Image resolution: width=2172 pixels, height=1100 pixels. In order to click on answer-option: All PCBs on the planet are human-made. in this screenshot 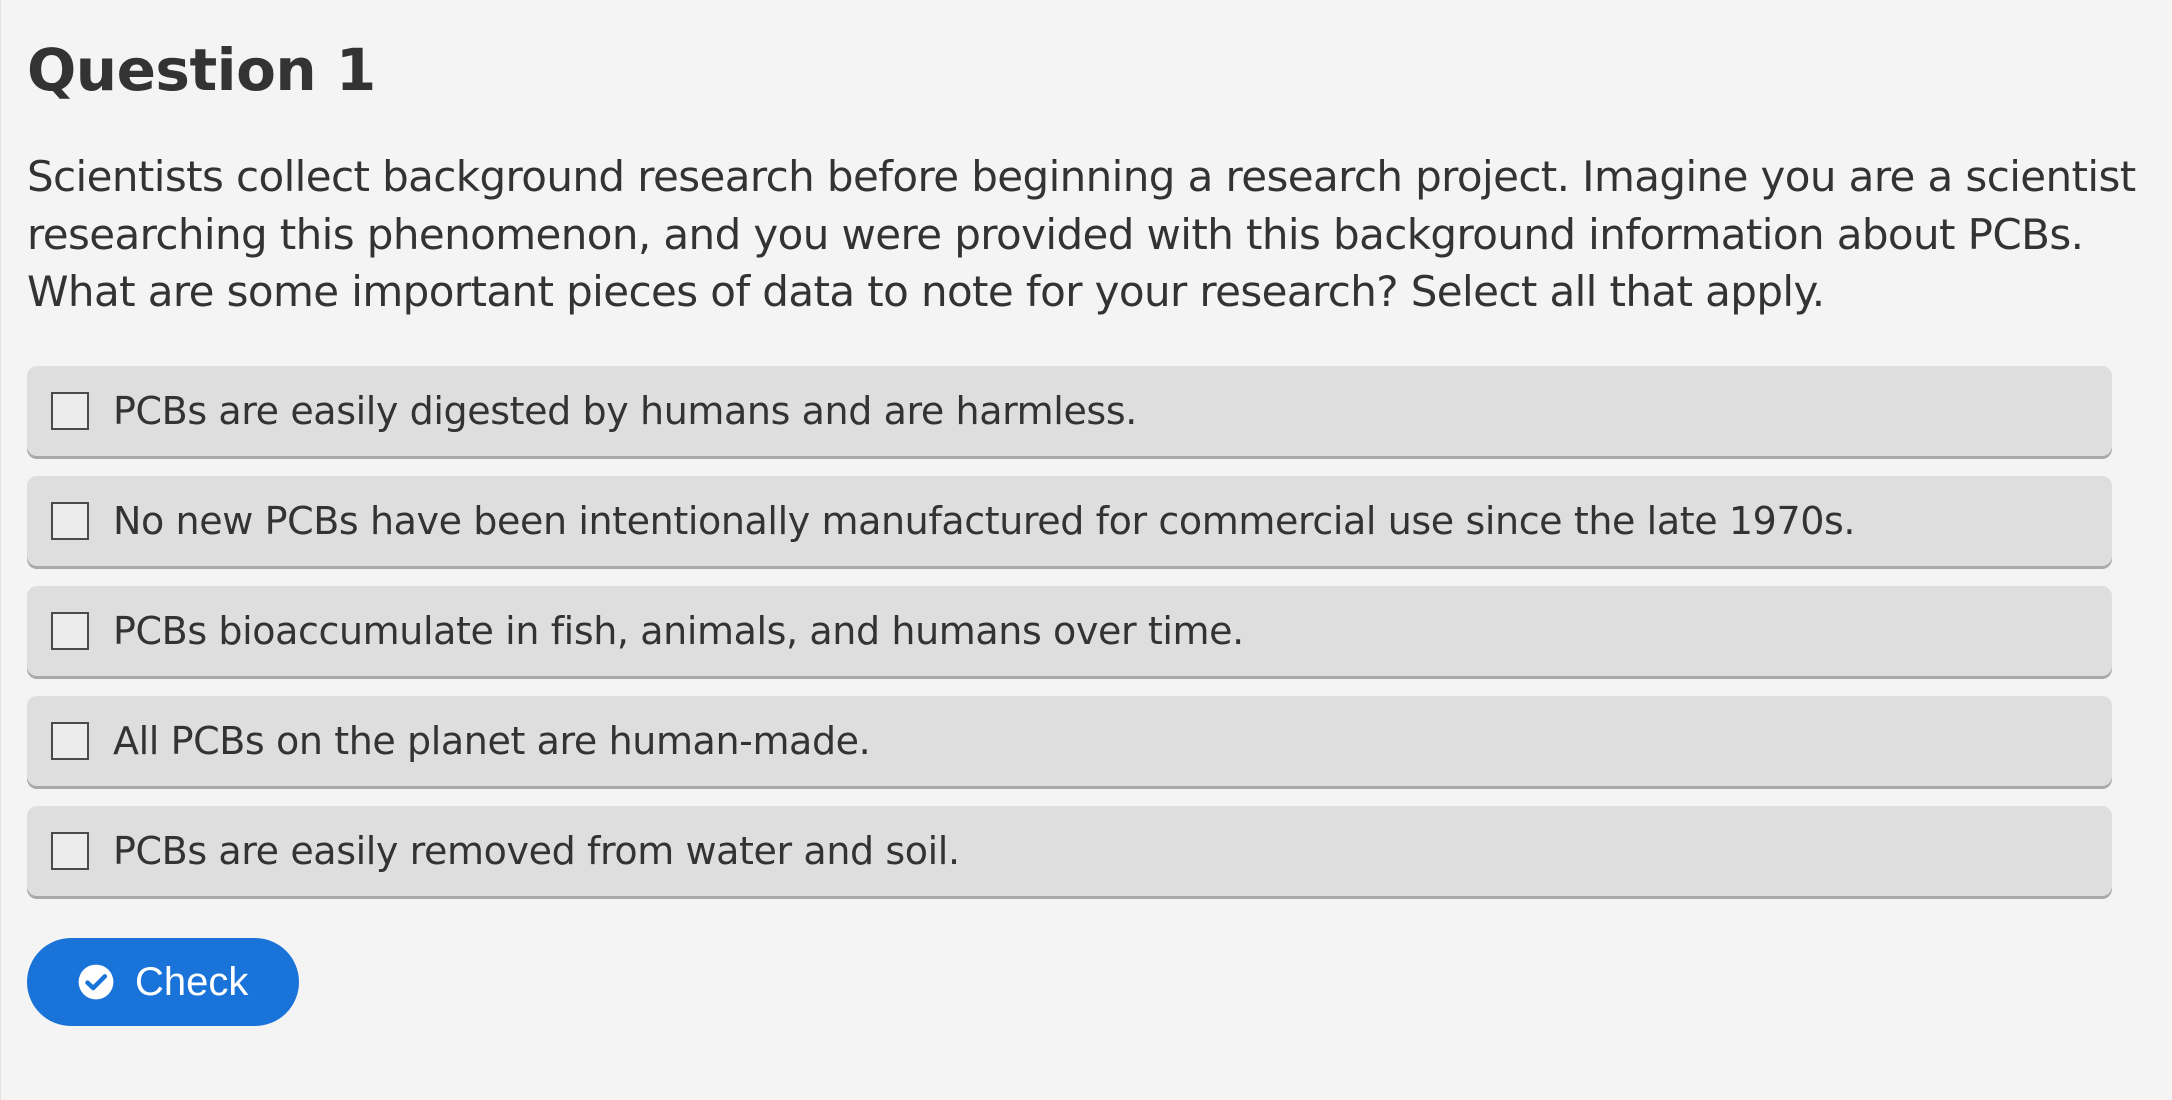, I will do `click(1069, 741)`.